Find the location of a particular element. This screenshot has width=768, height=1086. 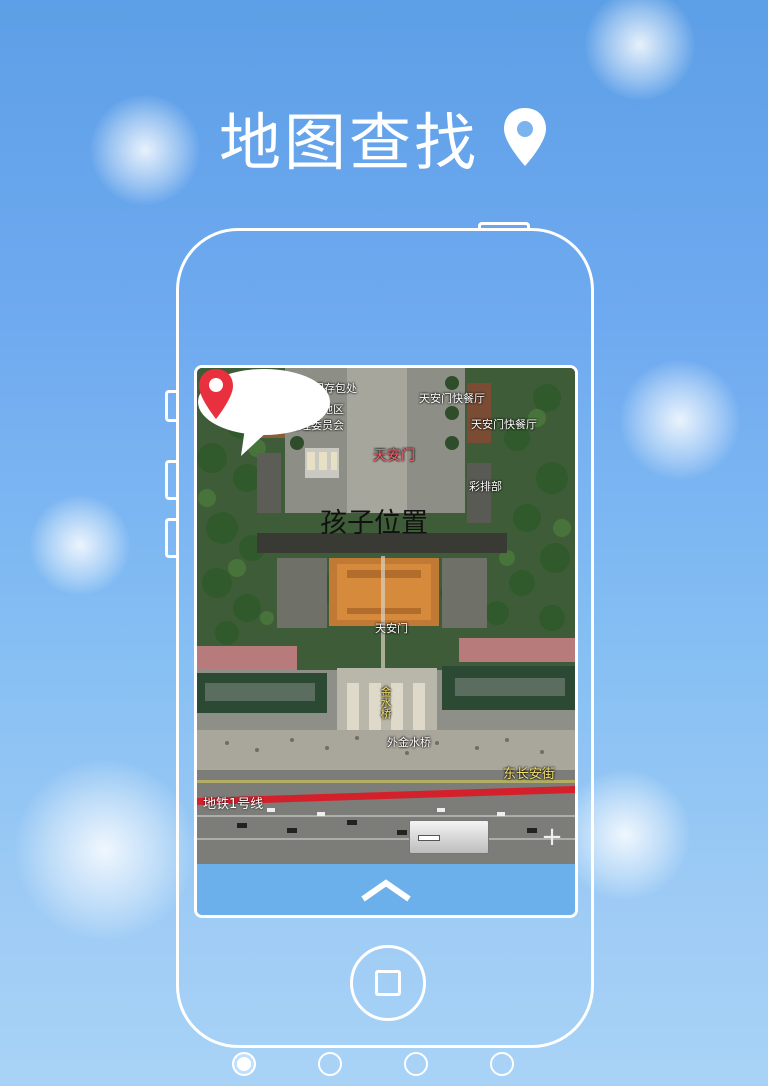

expand-panel-bar is located at coordinates (386, 889).